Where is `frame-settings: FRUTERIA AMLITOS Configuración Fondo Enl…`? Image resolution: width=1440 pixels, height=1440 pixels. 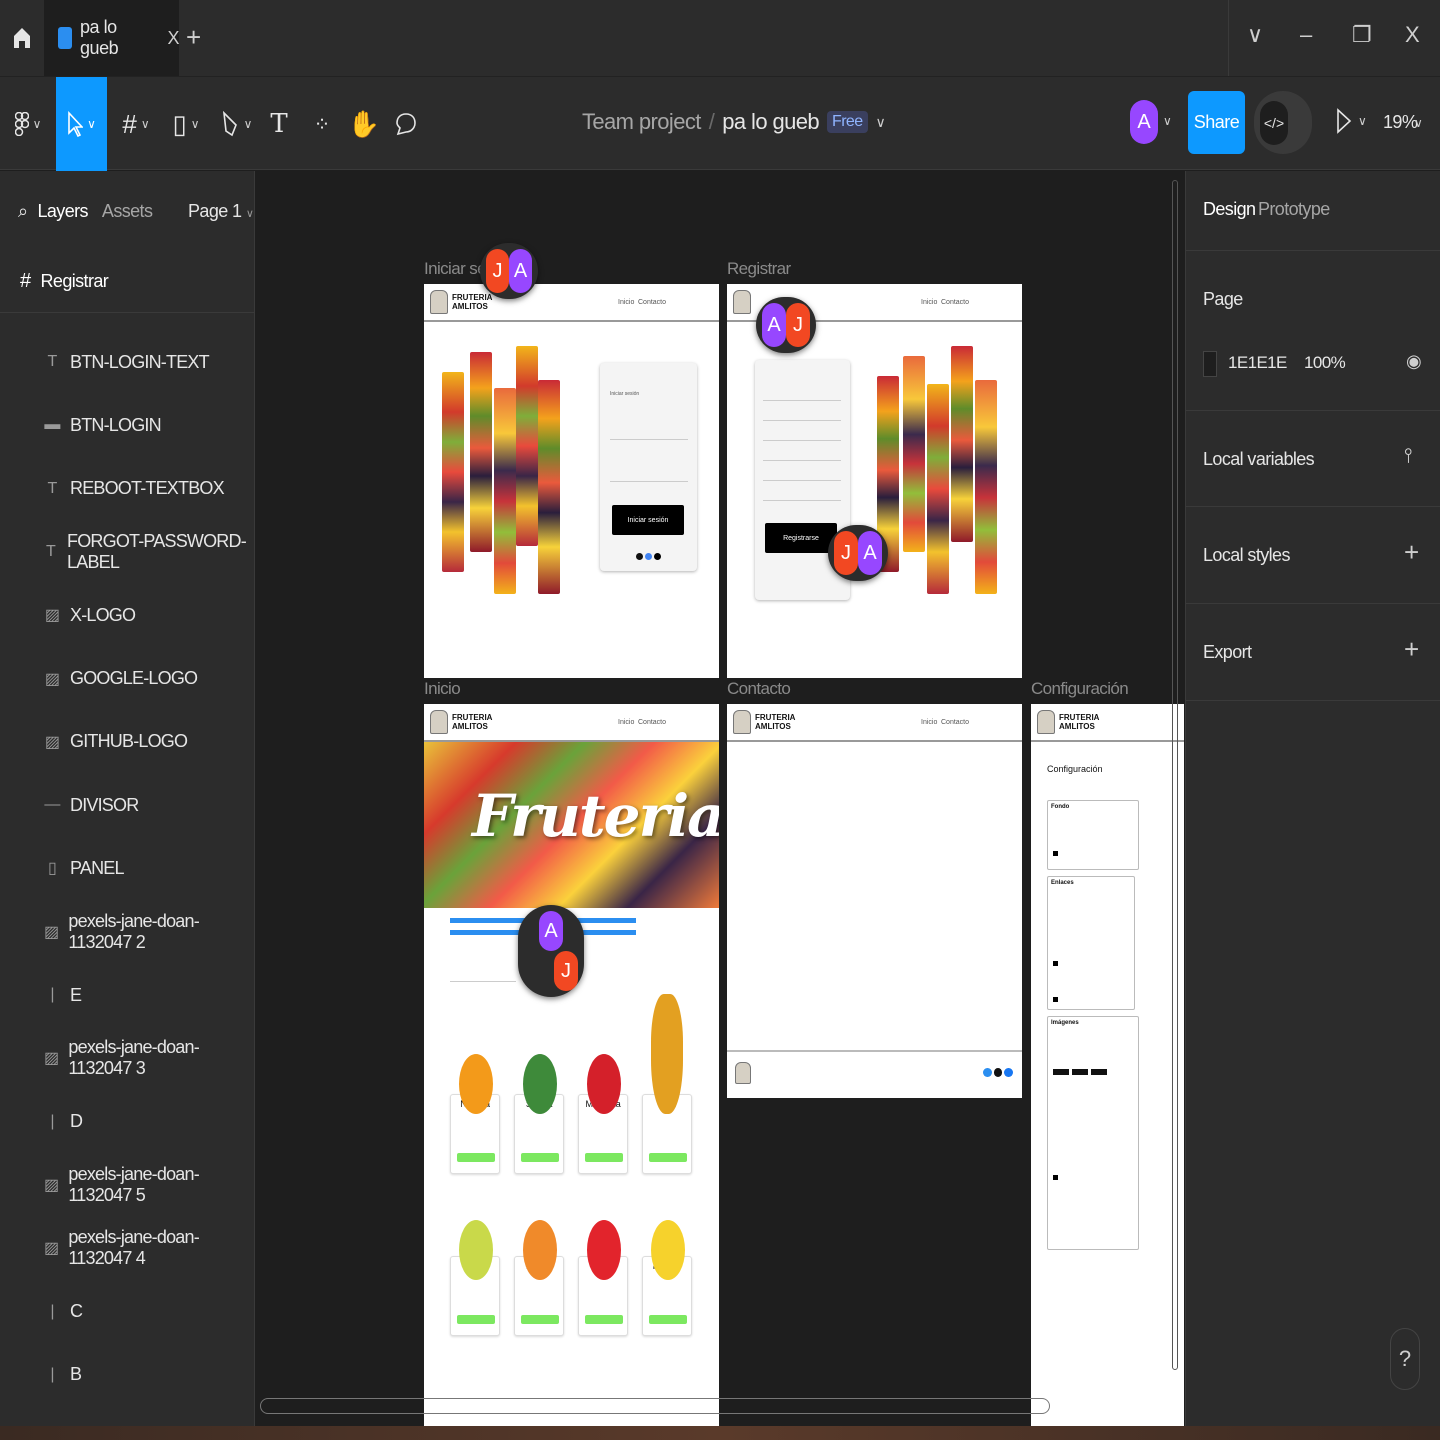 frame-settings: FRUTERIA AMLITOS Configuración Fondo Enl… is located at coordinates (1107, 1065).